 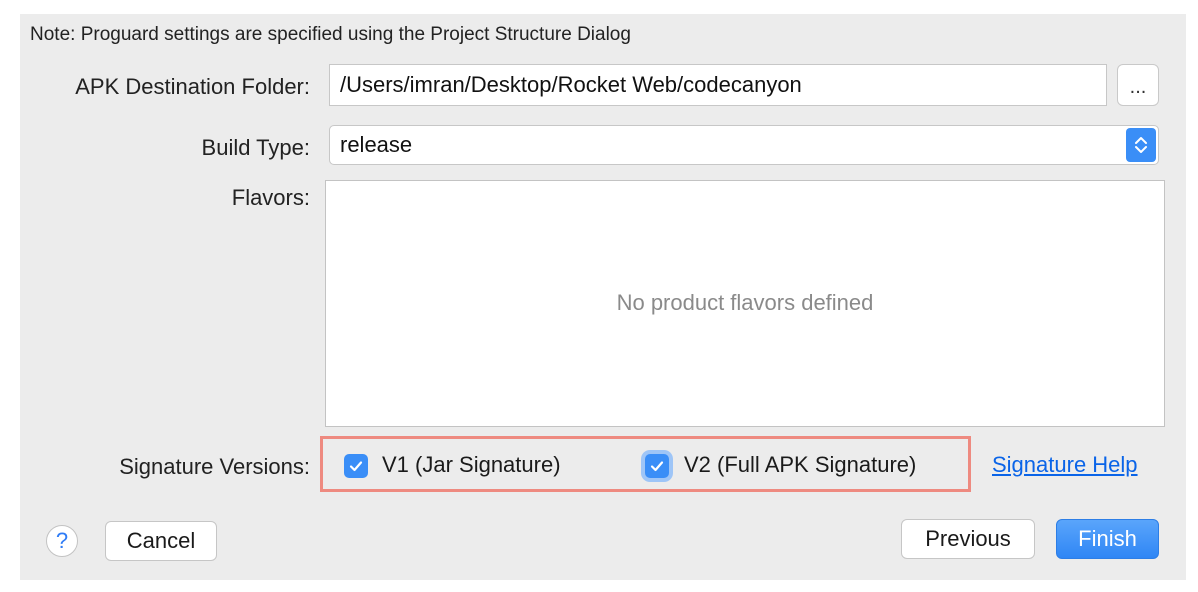 What do you see at coordinates (1065, 465) in the screenshot?
I see `signature-help-link: Signature Help` at bounding box center [1065, 465].